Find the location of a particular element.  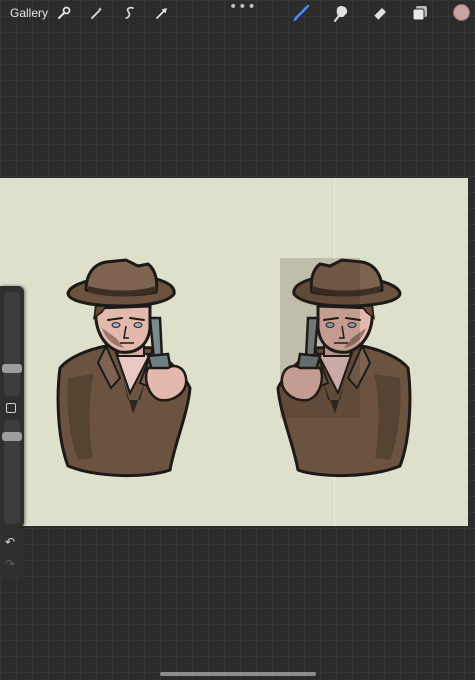

history-panel: ↶ ↷ is located at coordinates (12, 554).